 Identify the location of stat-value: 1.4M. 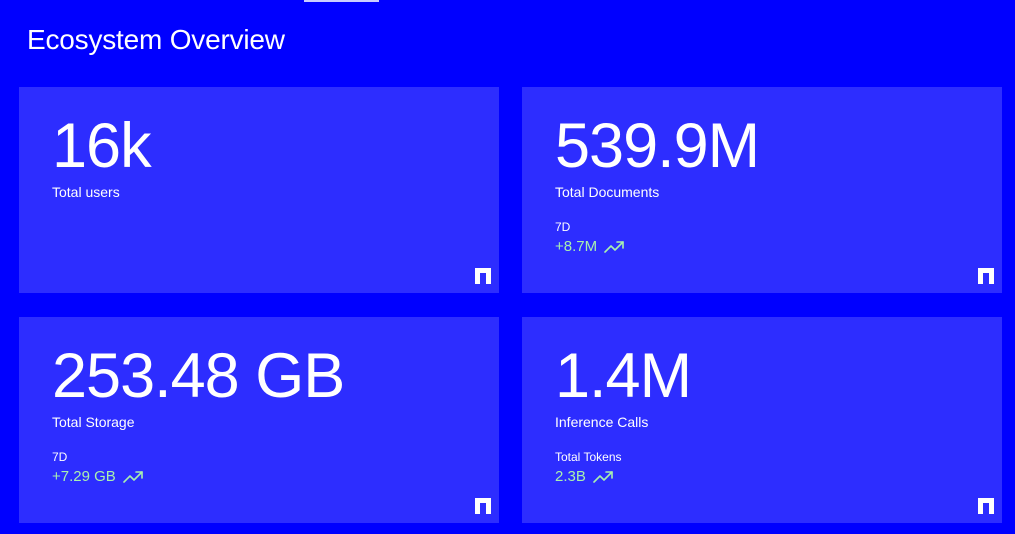
(623, 376).